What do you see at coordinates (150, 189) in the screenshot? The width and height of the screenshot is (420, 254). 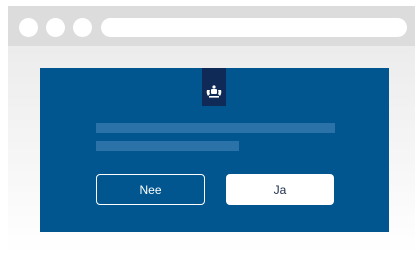 I see `no-button: Nee` at bounding box center [150, 189].